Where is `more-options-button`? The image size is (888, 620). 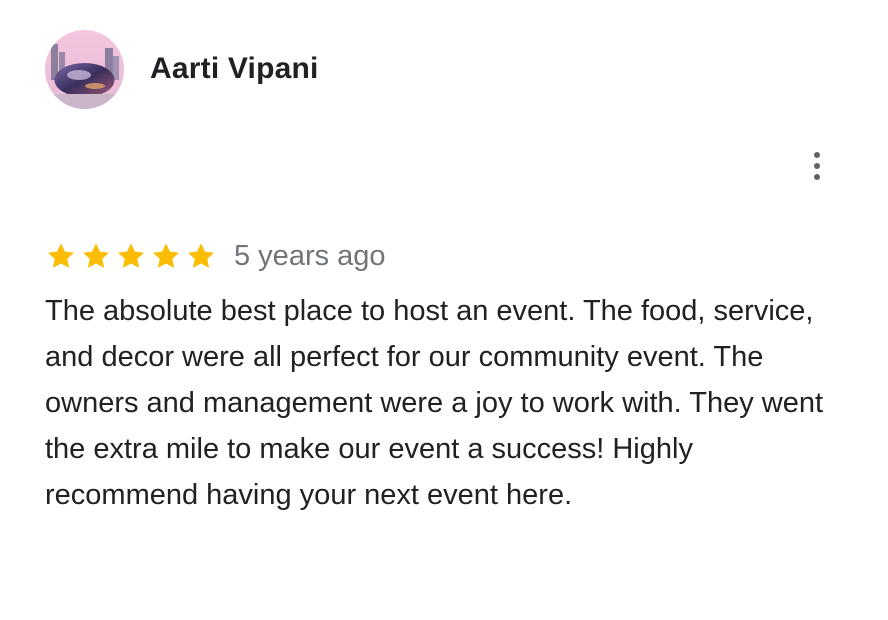
more-options-button is located at coordinates (817, 166).